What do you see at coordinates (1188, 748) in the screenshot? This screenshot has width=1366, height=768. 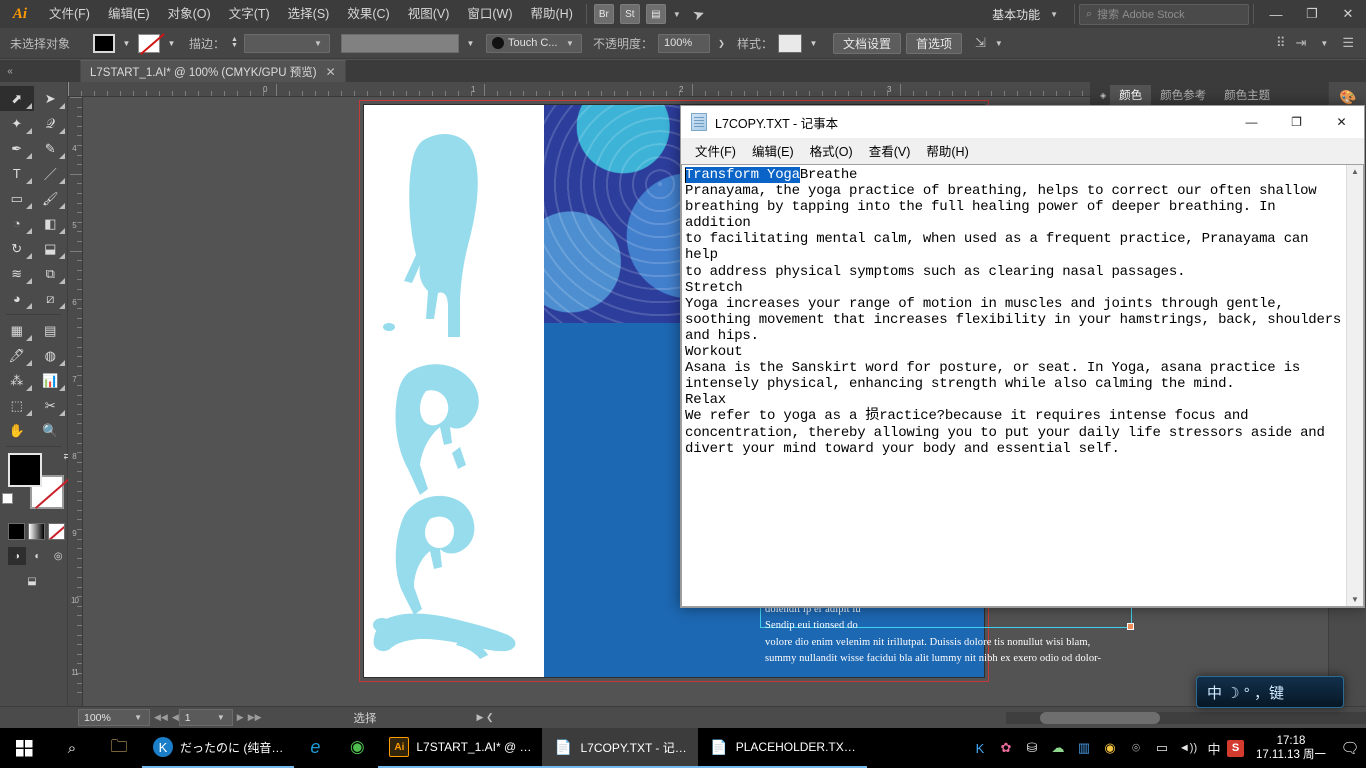 I see `tray-volume-icon: ◄))` at bounding box center [1188, 748].